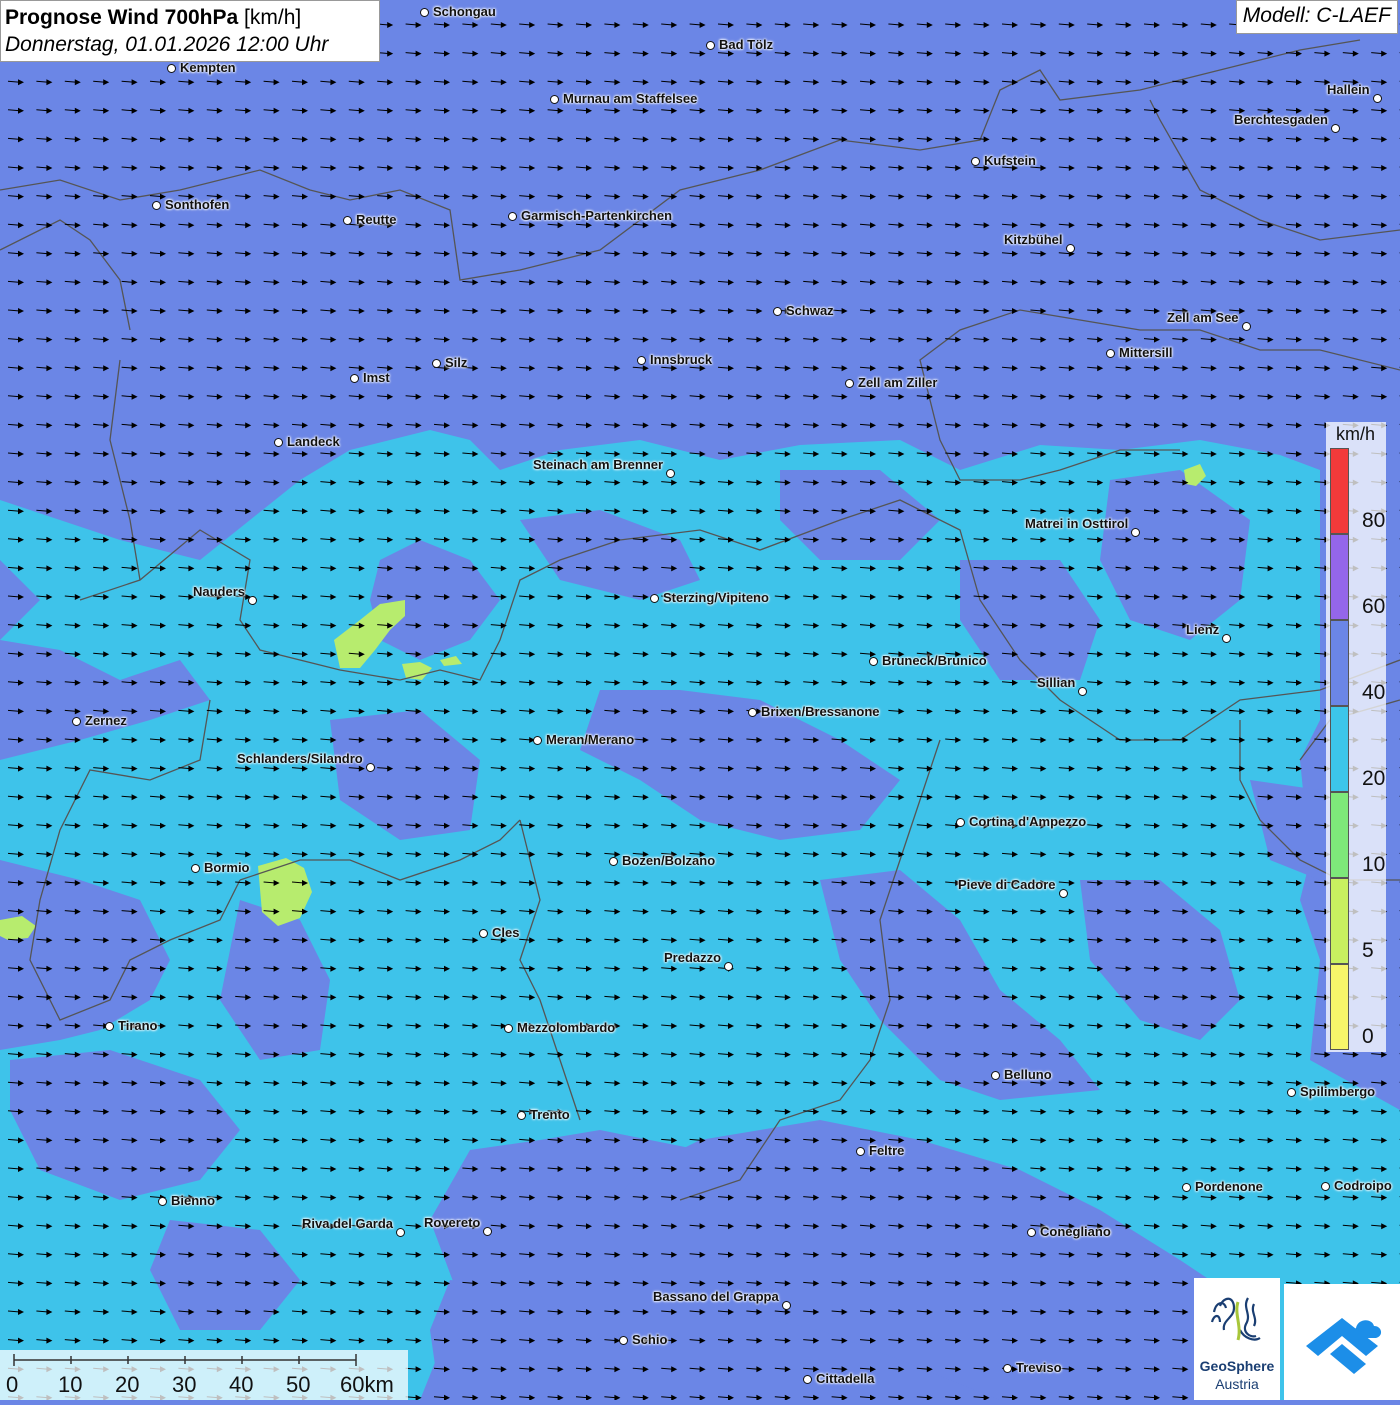 The height and width of the screenshot is (1405, 1400). Describe the element at coordinates (208, 67) in the screenshot. I see `city-label: Kempten` at that location.